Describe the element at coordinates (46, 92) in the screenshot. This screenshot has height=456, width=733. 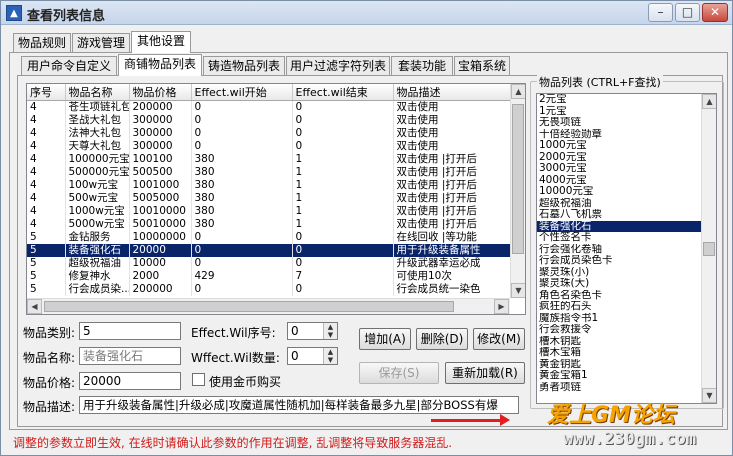
I see `column-header: 序号` at that location.